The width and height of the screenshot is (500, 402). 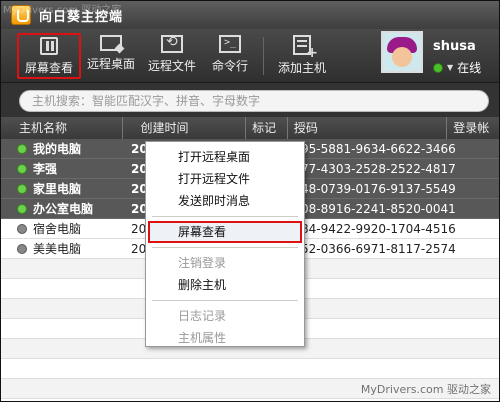 I want to click on table-header: 主机名称 创建时间 标记 授码 登录帐, so click(x=250, y=128).